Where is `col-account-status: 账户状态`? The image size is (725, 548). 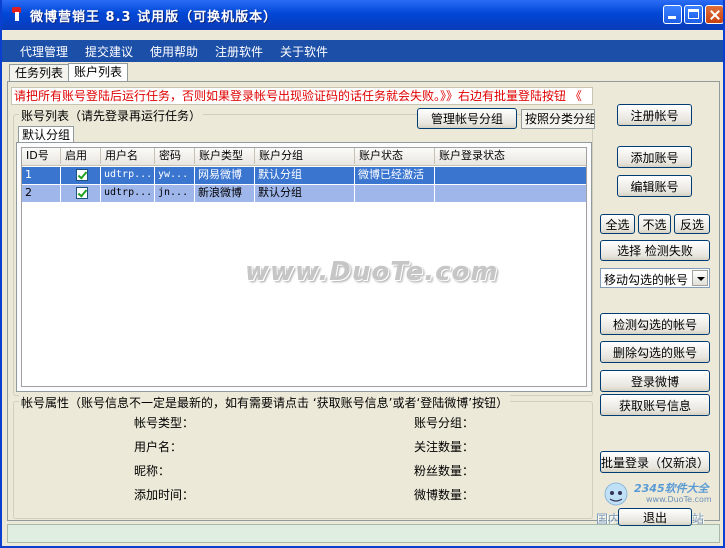 col-account-status: 账户状态 is located at coordinates (395, 156).